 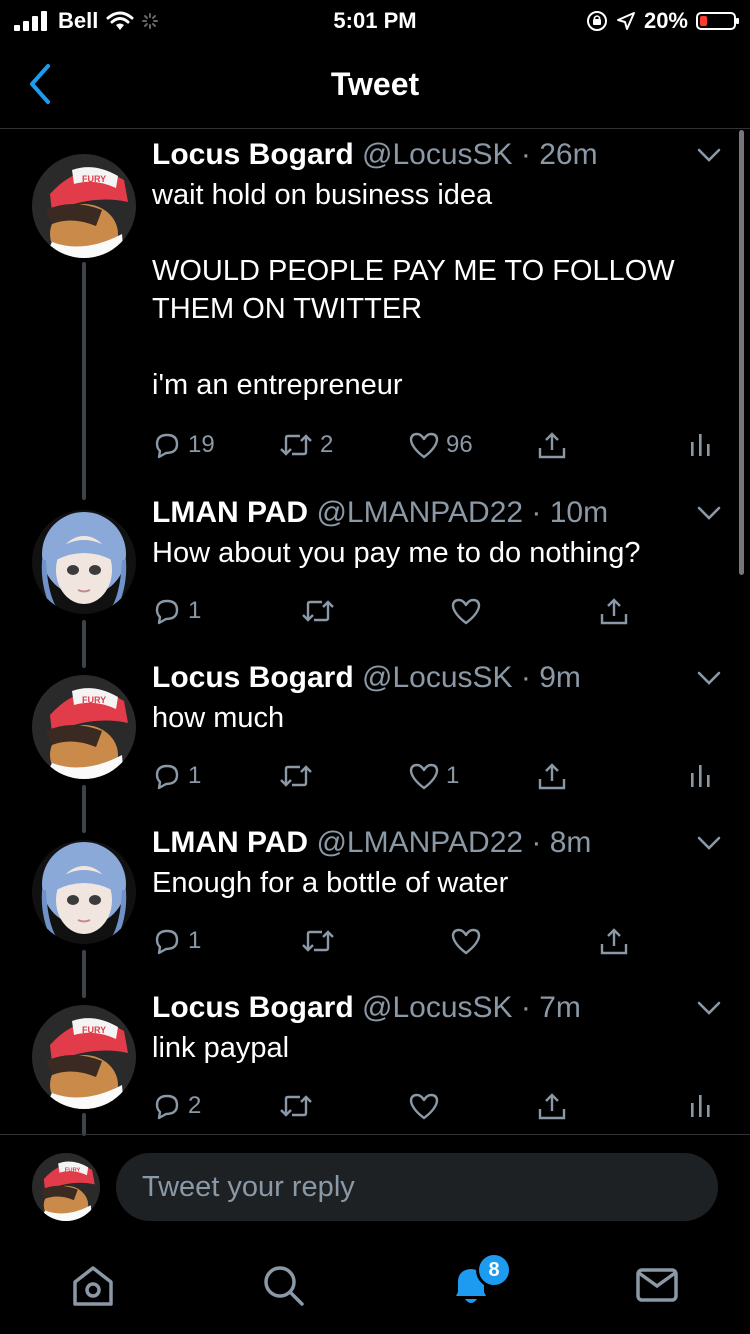 I want to click on like-button: 1, so click(x=433, y=776).